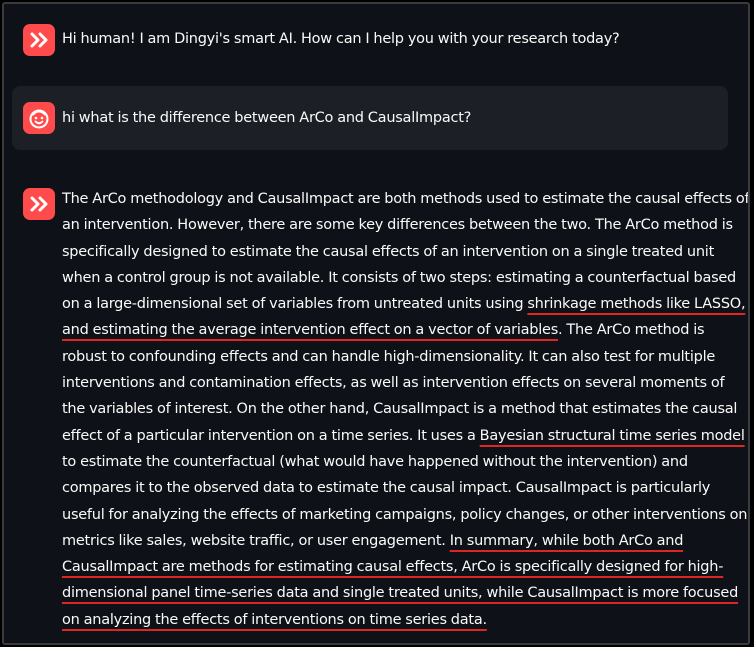 The width and height of the screenshot is (754, 647). I want to click on smiley-face-icon, so click(39, 119).